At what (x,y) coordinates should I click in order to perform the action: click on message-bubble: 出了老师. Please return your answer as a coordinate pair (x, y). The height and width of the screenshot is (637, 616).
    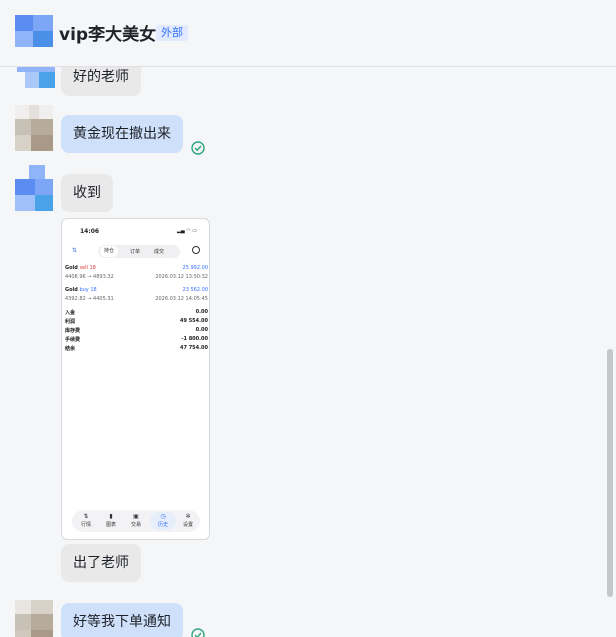
    Looking at the image, I should click on (101, 563).